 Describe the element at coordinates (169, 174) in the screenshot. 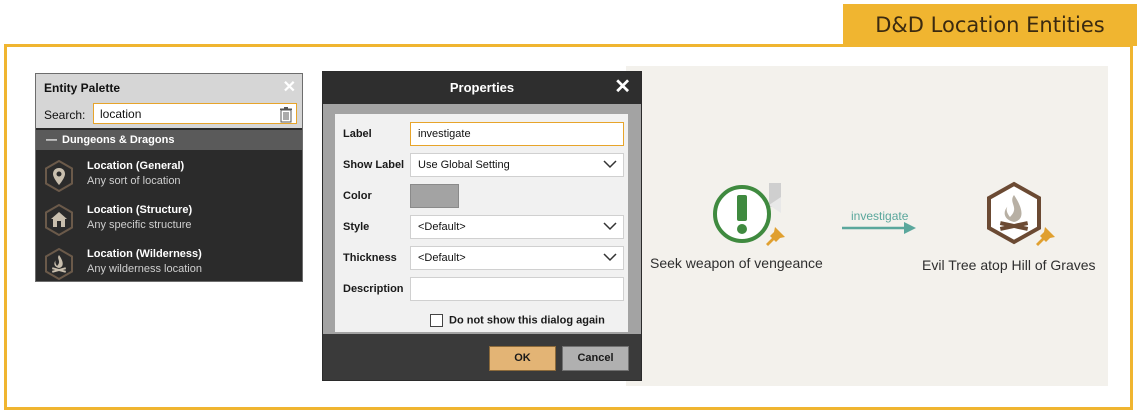

I see `palette-item-location-general: Location (General) Any sort of location` at that location.